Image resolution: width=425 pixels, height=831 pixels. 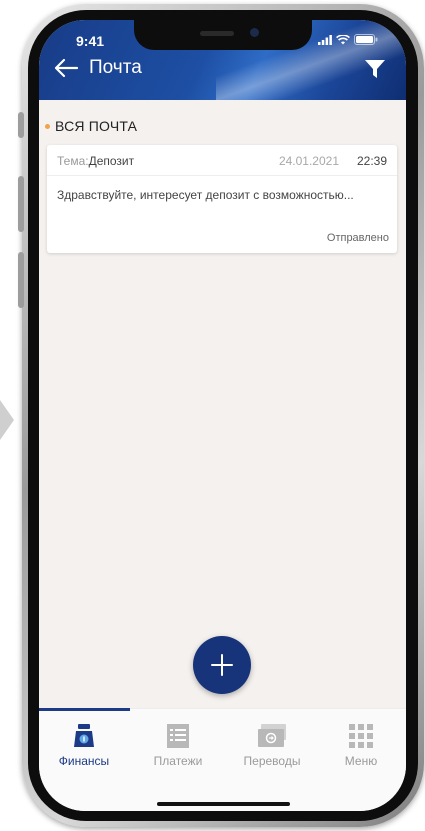 What do you see at coordinates (222, 175) in the screenshot?
I see `card-divider` at bounding box center [222, 175].